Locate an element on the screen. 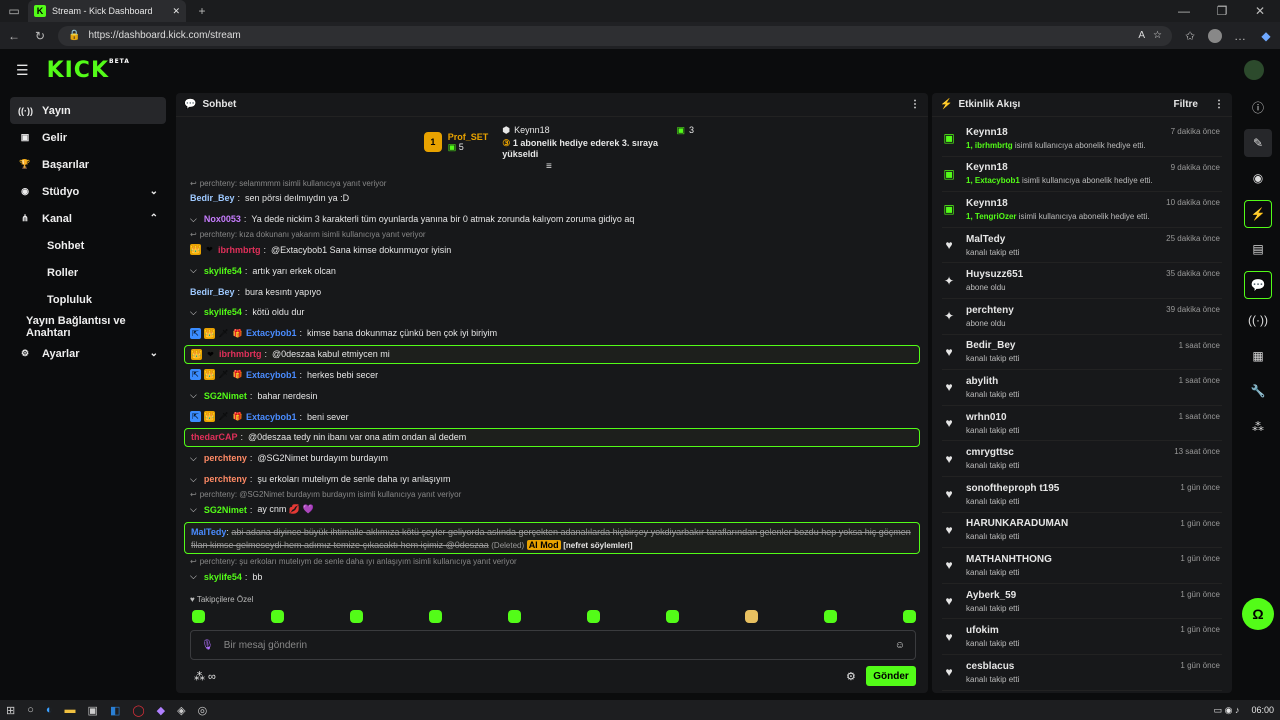 Image resolution: width=1280 pixels, height=720 pixels. chat-more-icon: ⋮ is located at coordinates (915, 104).